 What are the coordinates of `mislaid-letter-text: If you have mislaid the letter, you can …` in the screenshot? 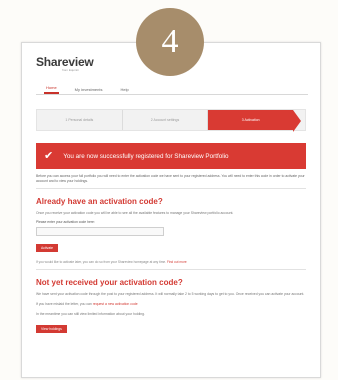 It's located at (171, 304).